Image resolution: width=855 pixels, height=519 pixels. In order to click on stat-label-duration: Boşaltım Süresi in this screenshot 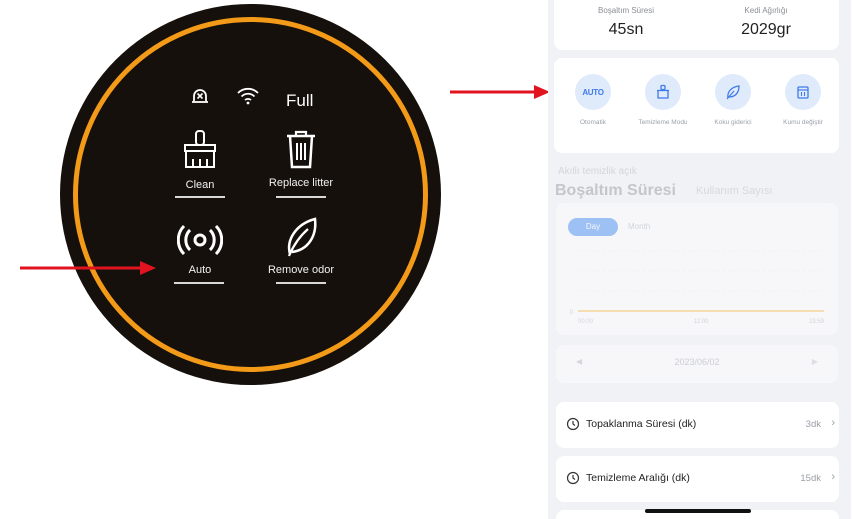, I will do `click(626, 10)`.